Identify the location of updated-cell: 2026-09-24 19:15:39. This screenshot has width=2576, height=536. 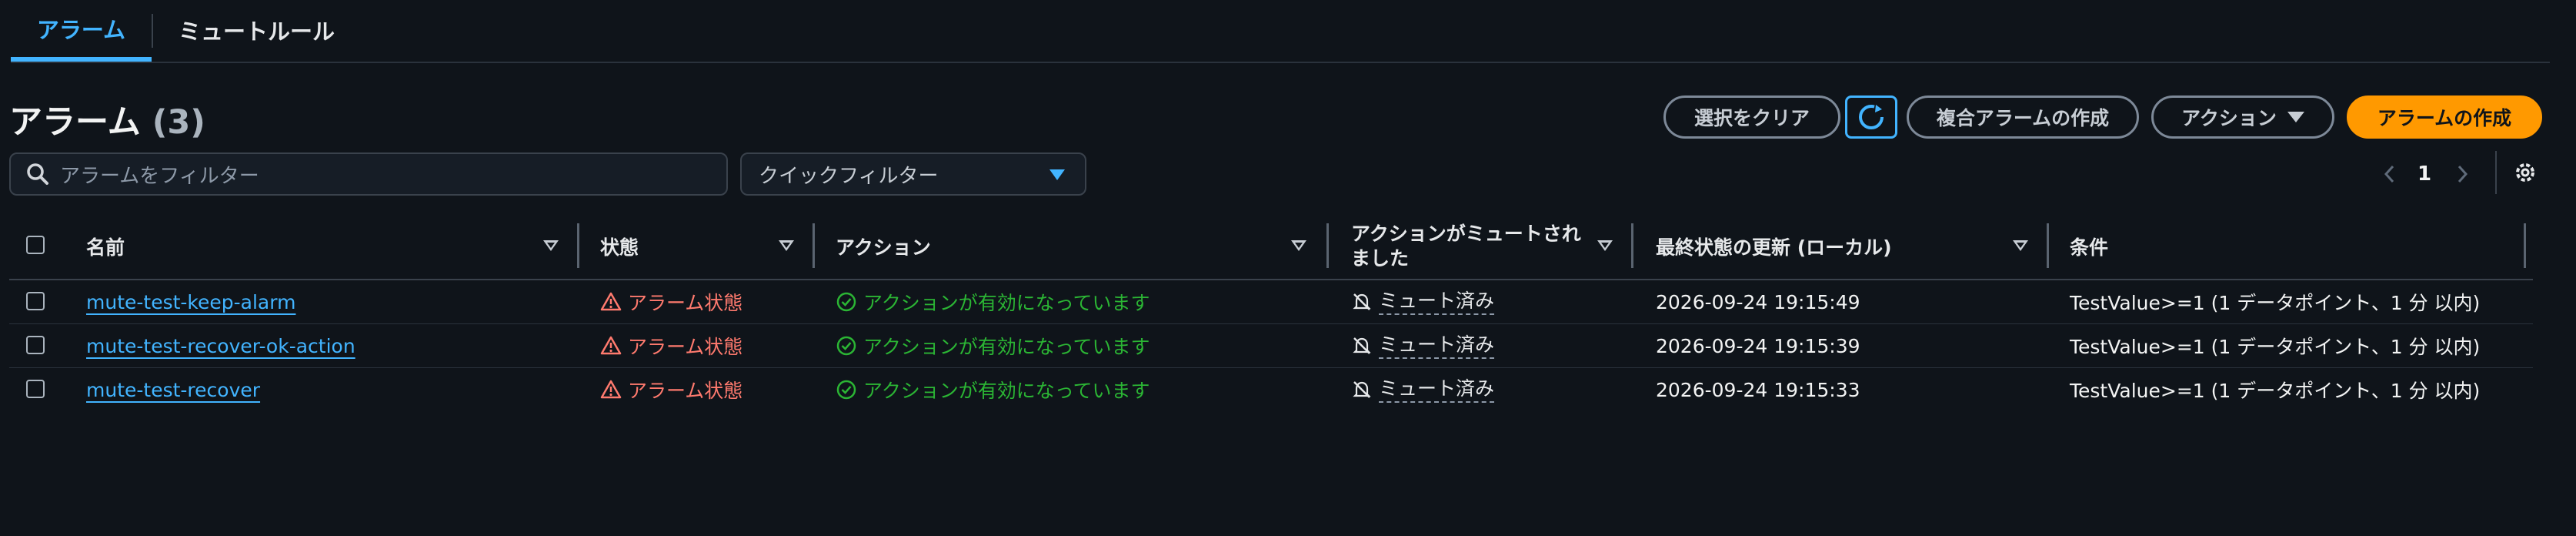
(1758, 345).